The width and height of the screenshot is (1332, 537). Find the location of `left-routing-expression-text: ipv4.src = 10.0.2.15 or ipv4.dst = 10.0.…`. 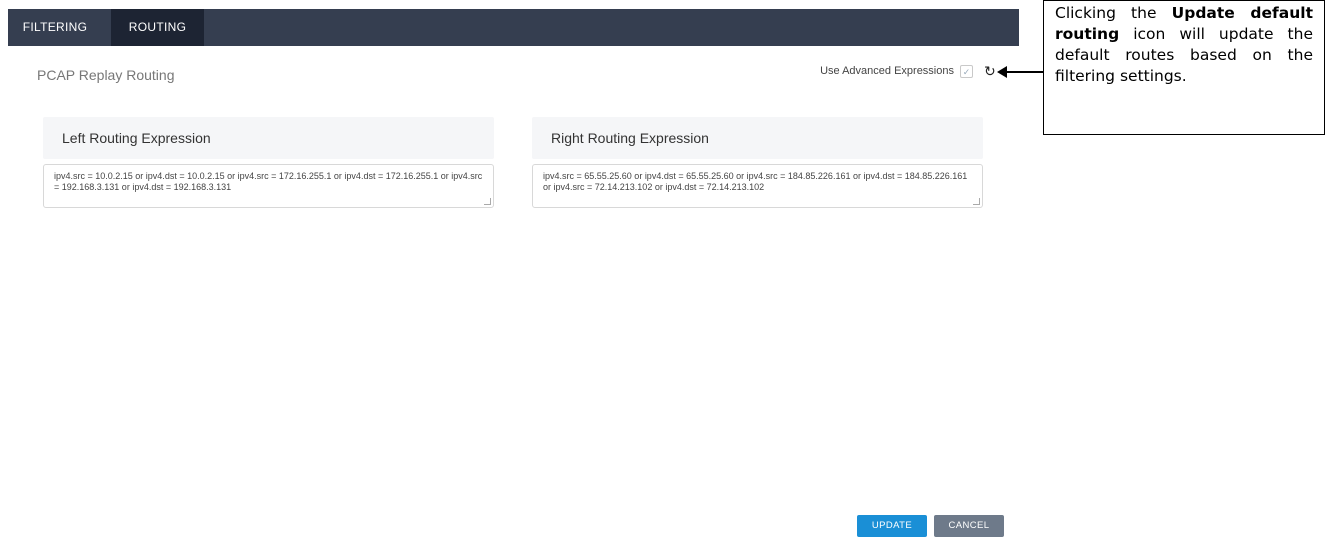

left-routing-expression-text: ipv4.src = 10.0.2.15 or ipv4.dst = 10.0.… is located at coordinates (268, 181).